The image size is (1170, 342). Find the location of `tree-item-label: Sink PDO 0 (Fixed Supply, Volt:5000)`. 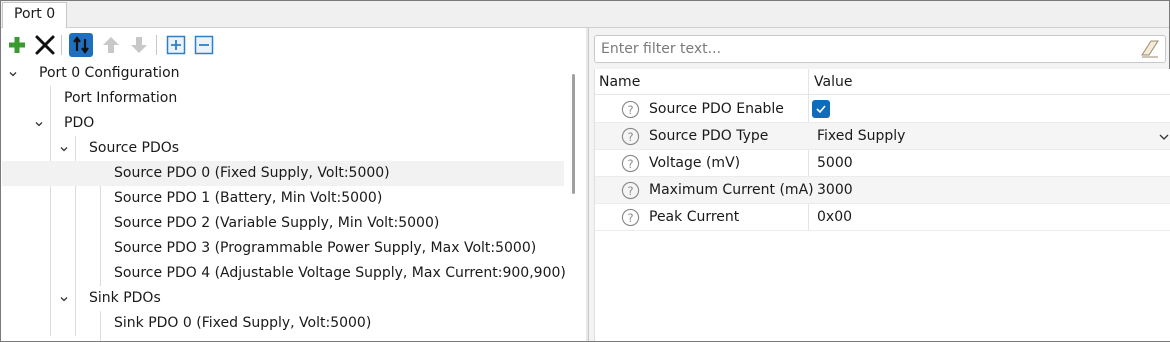

tree-item-label: Sink PDO 0 (Fixed Supply, Volt:5000) is located at coordinates (243, 323).